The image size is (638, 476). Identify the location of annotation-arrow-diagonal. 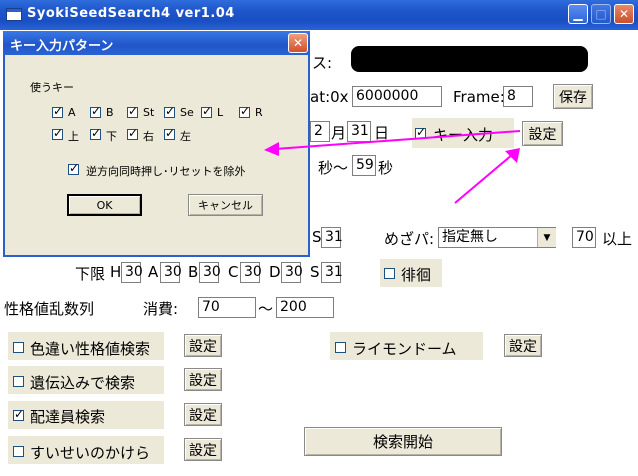
(487, 176).